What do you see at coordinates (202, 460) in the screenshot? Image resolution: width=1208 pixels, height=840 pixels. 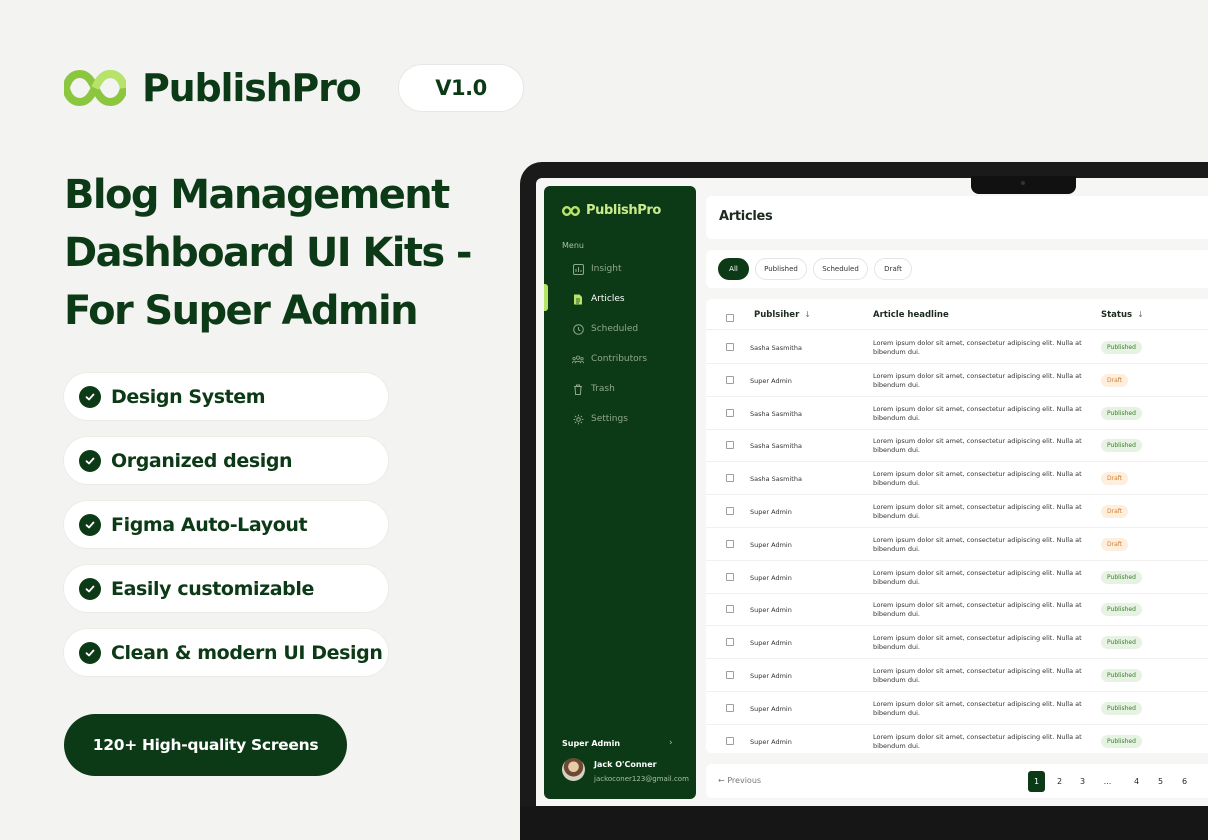 I see `feature-label: Organized design` at bounding box center [202, 460].